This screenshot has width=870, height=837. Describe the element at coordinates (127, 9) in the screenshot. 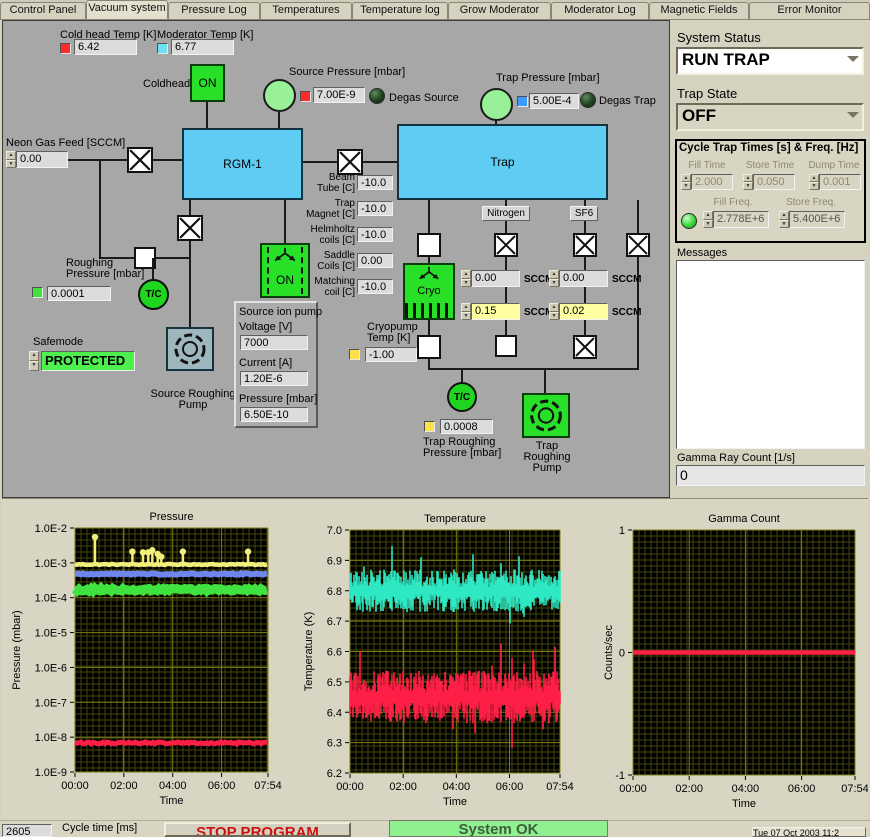

I see `tab-vacuum-system: Vacuum system` at that location.